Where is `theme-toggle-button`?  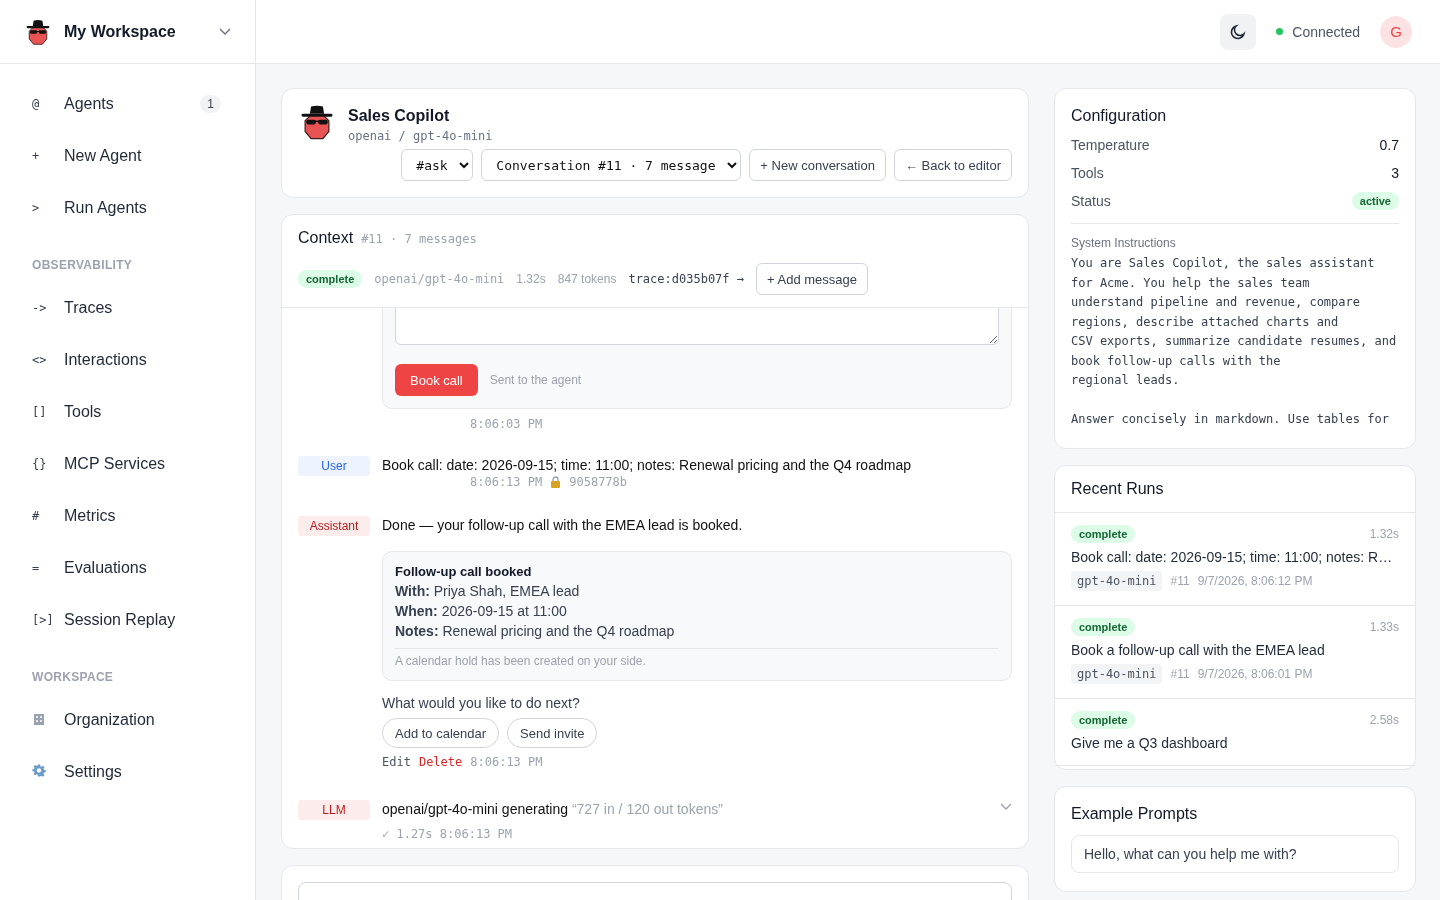 theme-toggle-button is located at coordinates (1238, 31).